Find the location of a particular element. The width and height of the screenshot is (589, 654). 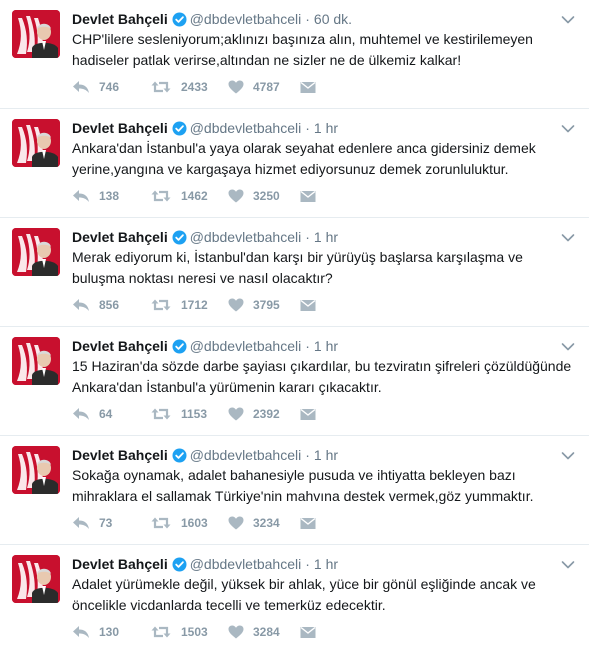

reply-button: 73 is located at coordinates (111, 523).